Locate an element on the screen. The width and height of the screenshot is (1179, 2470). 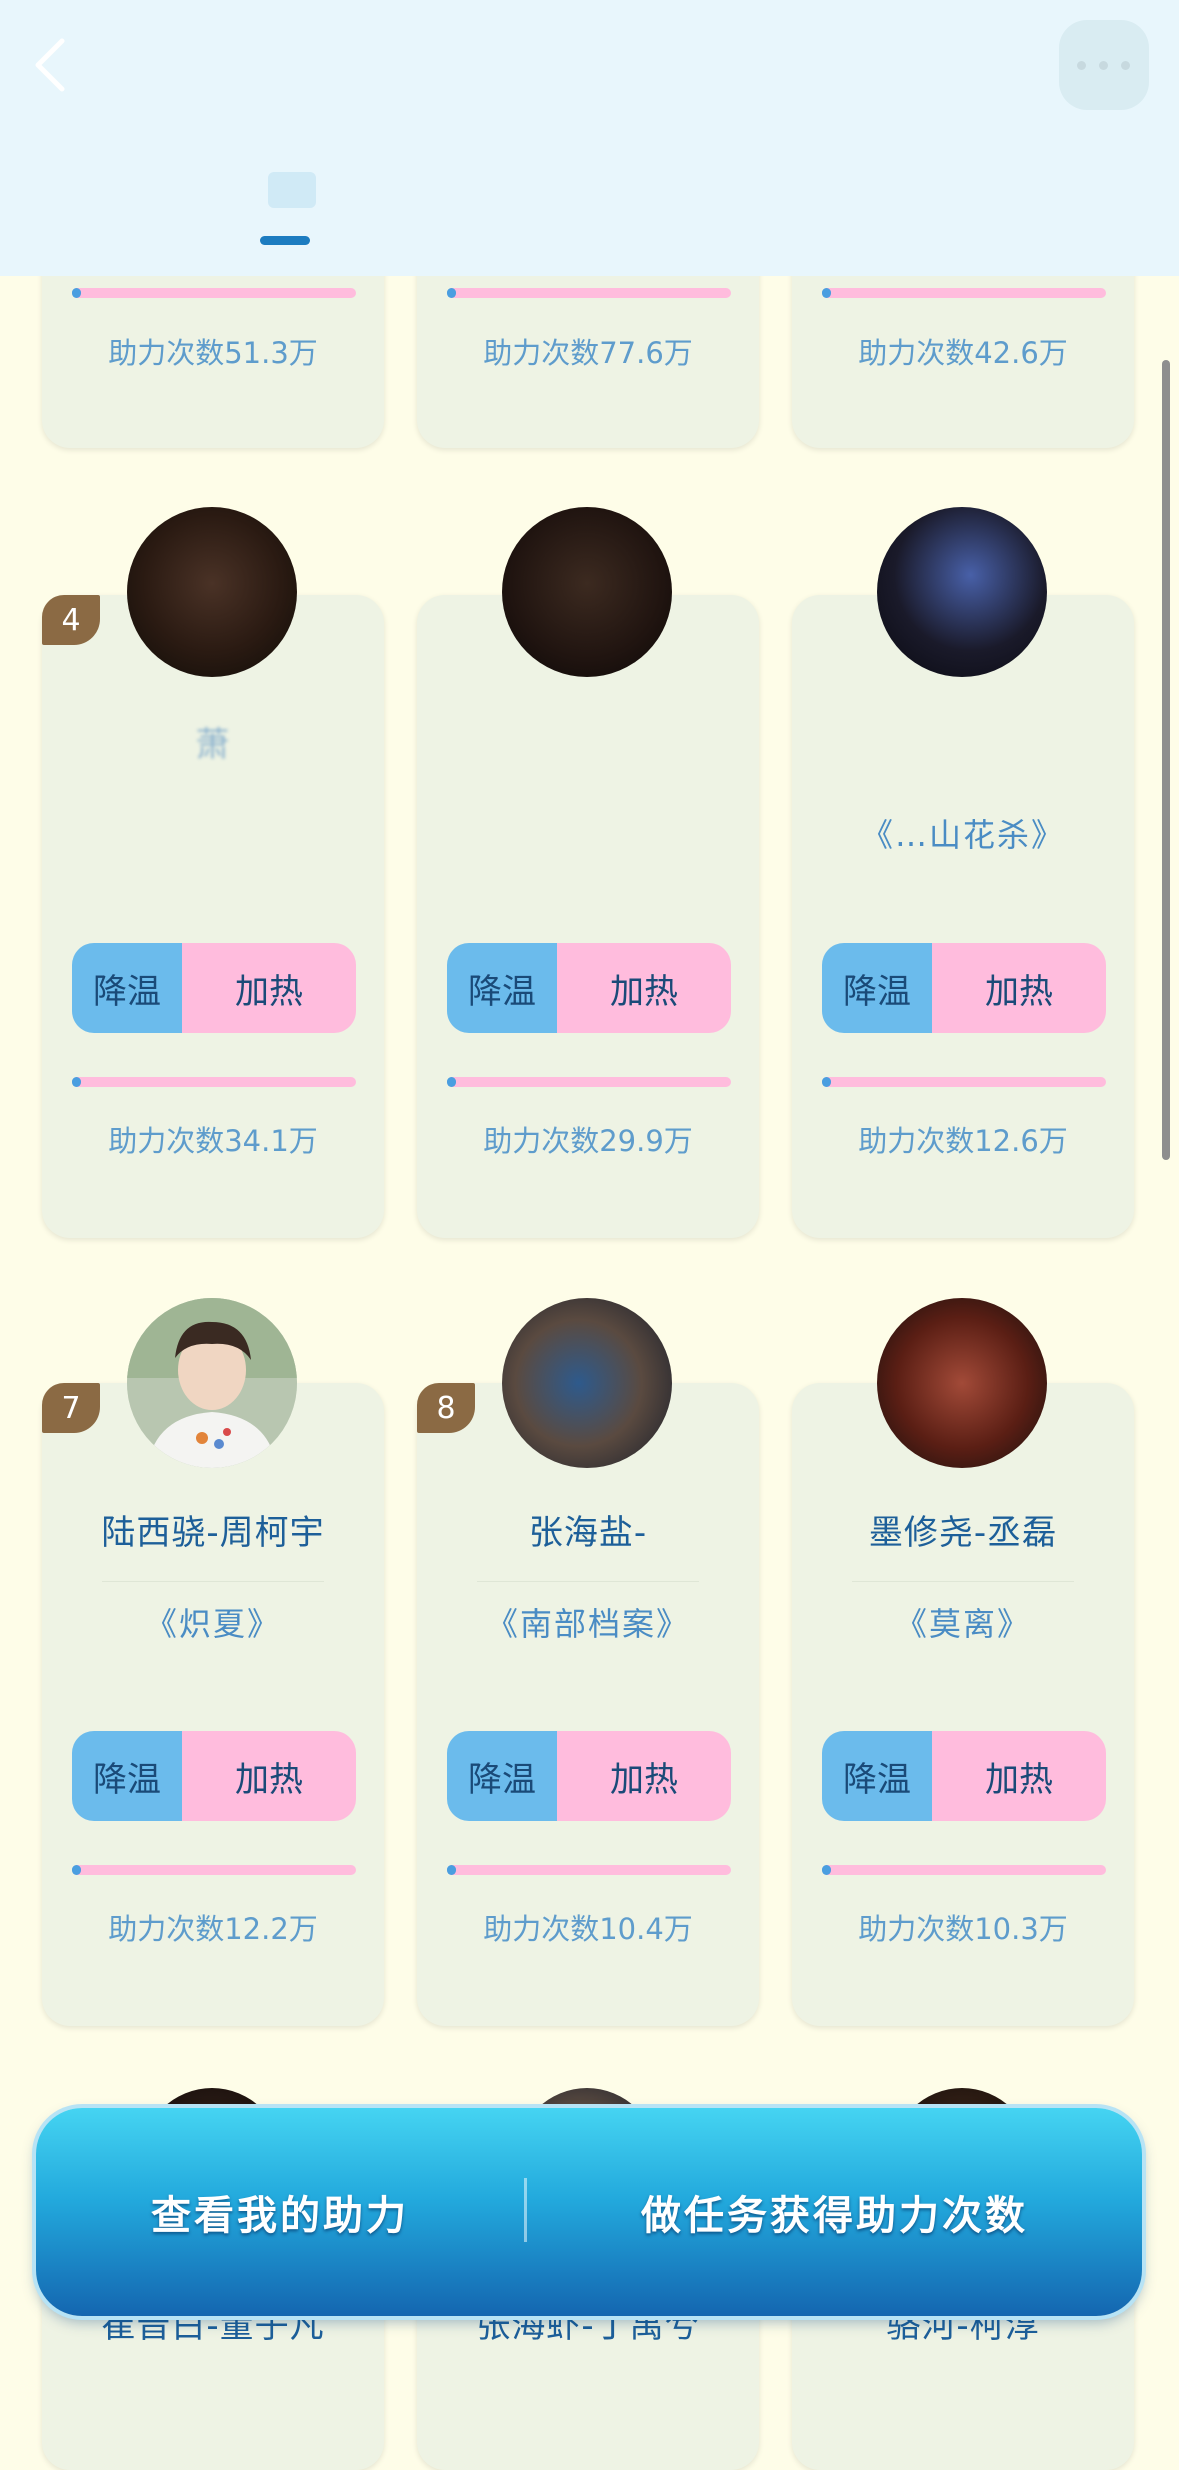
rank-badge: 8 is located at coordinates (446, 1408).